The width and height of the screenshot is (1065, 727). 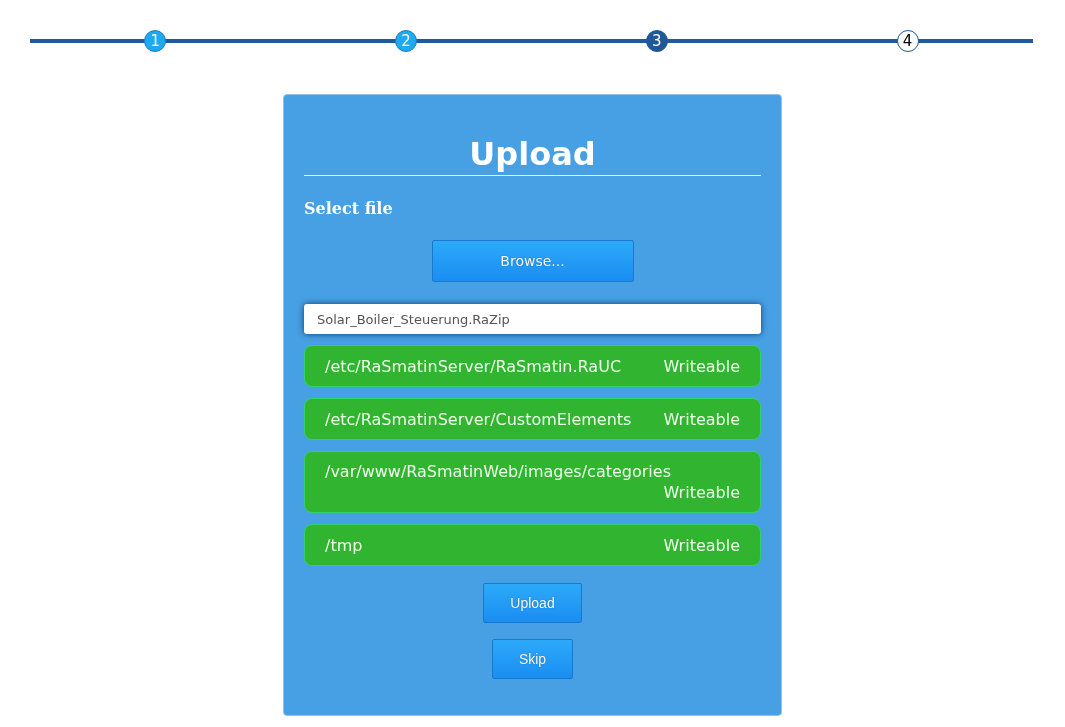 What do you see at coordinates (907, 41) in the screenshot?
I see `step-circle: 4` at bounding box center [907, 41].